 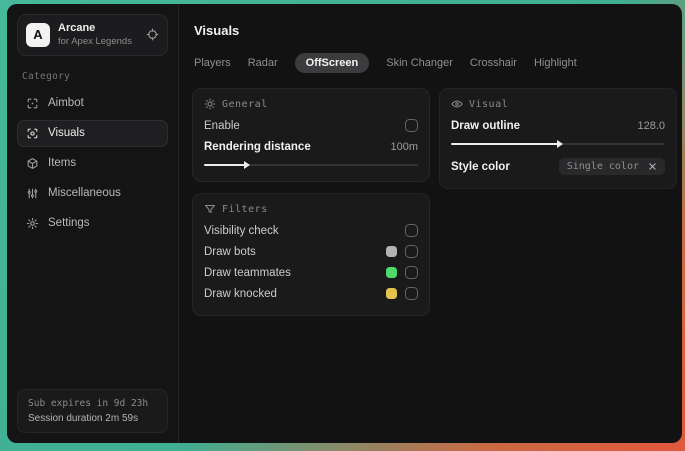 I want to click on logo-card: A Arcane for Apex Legends, so click(x=92, y=35).